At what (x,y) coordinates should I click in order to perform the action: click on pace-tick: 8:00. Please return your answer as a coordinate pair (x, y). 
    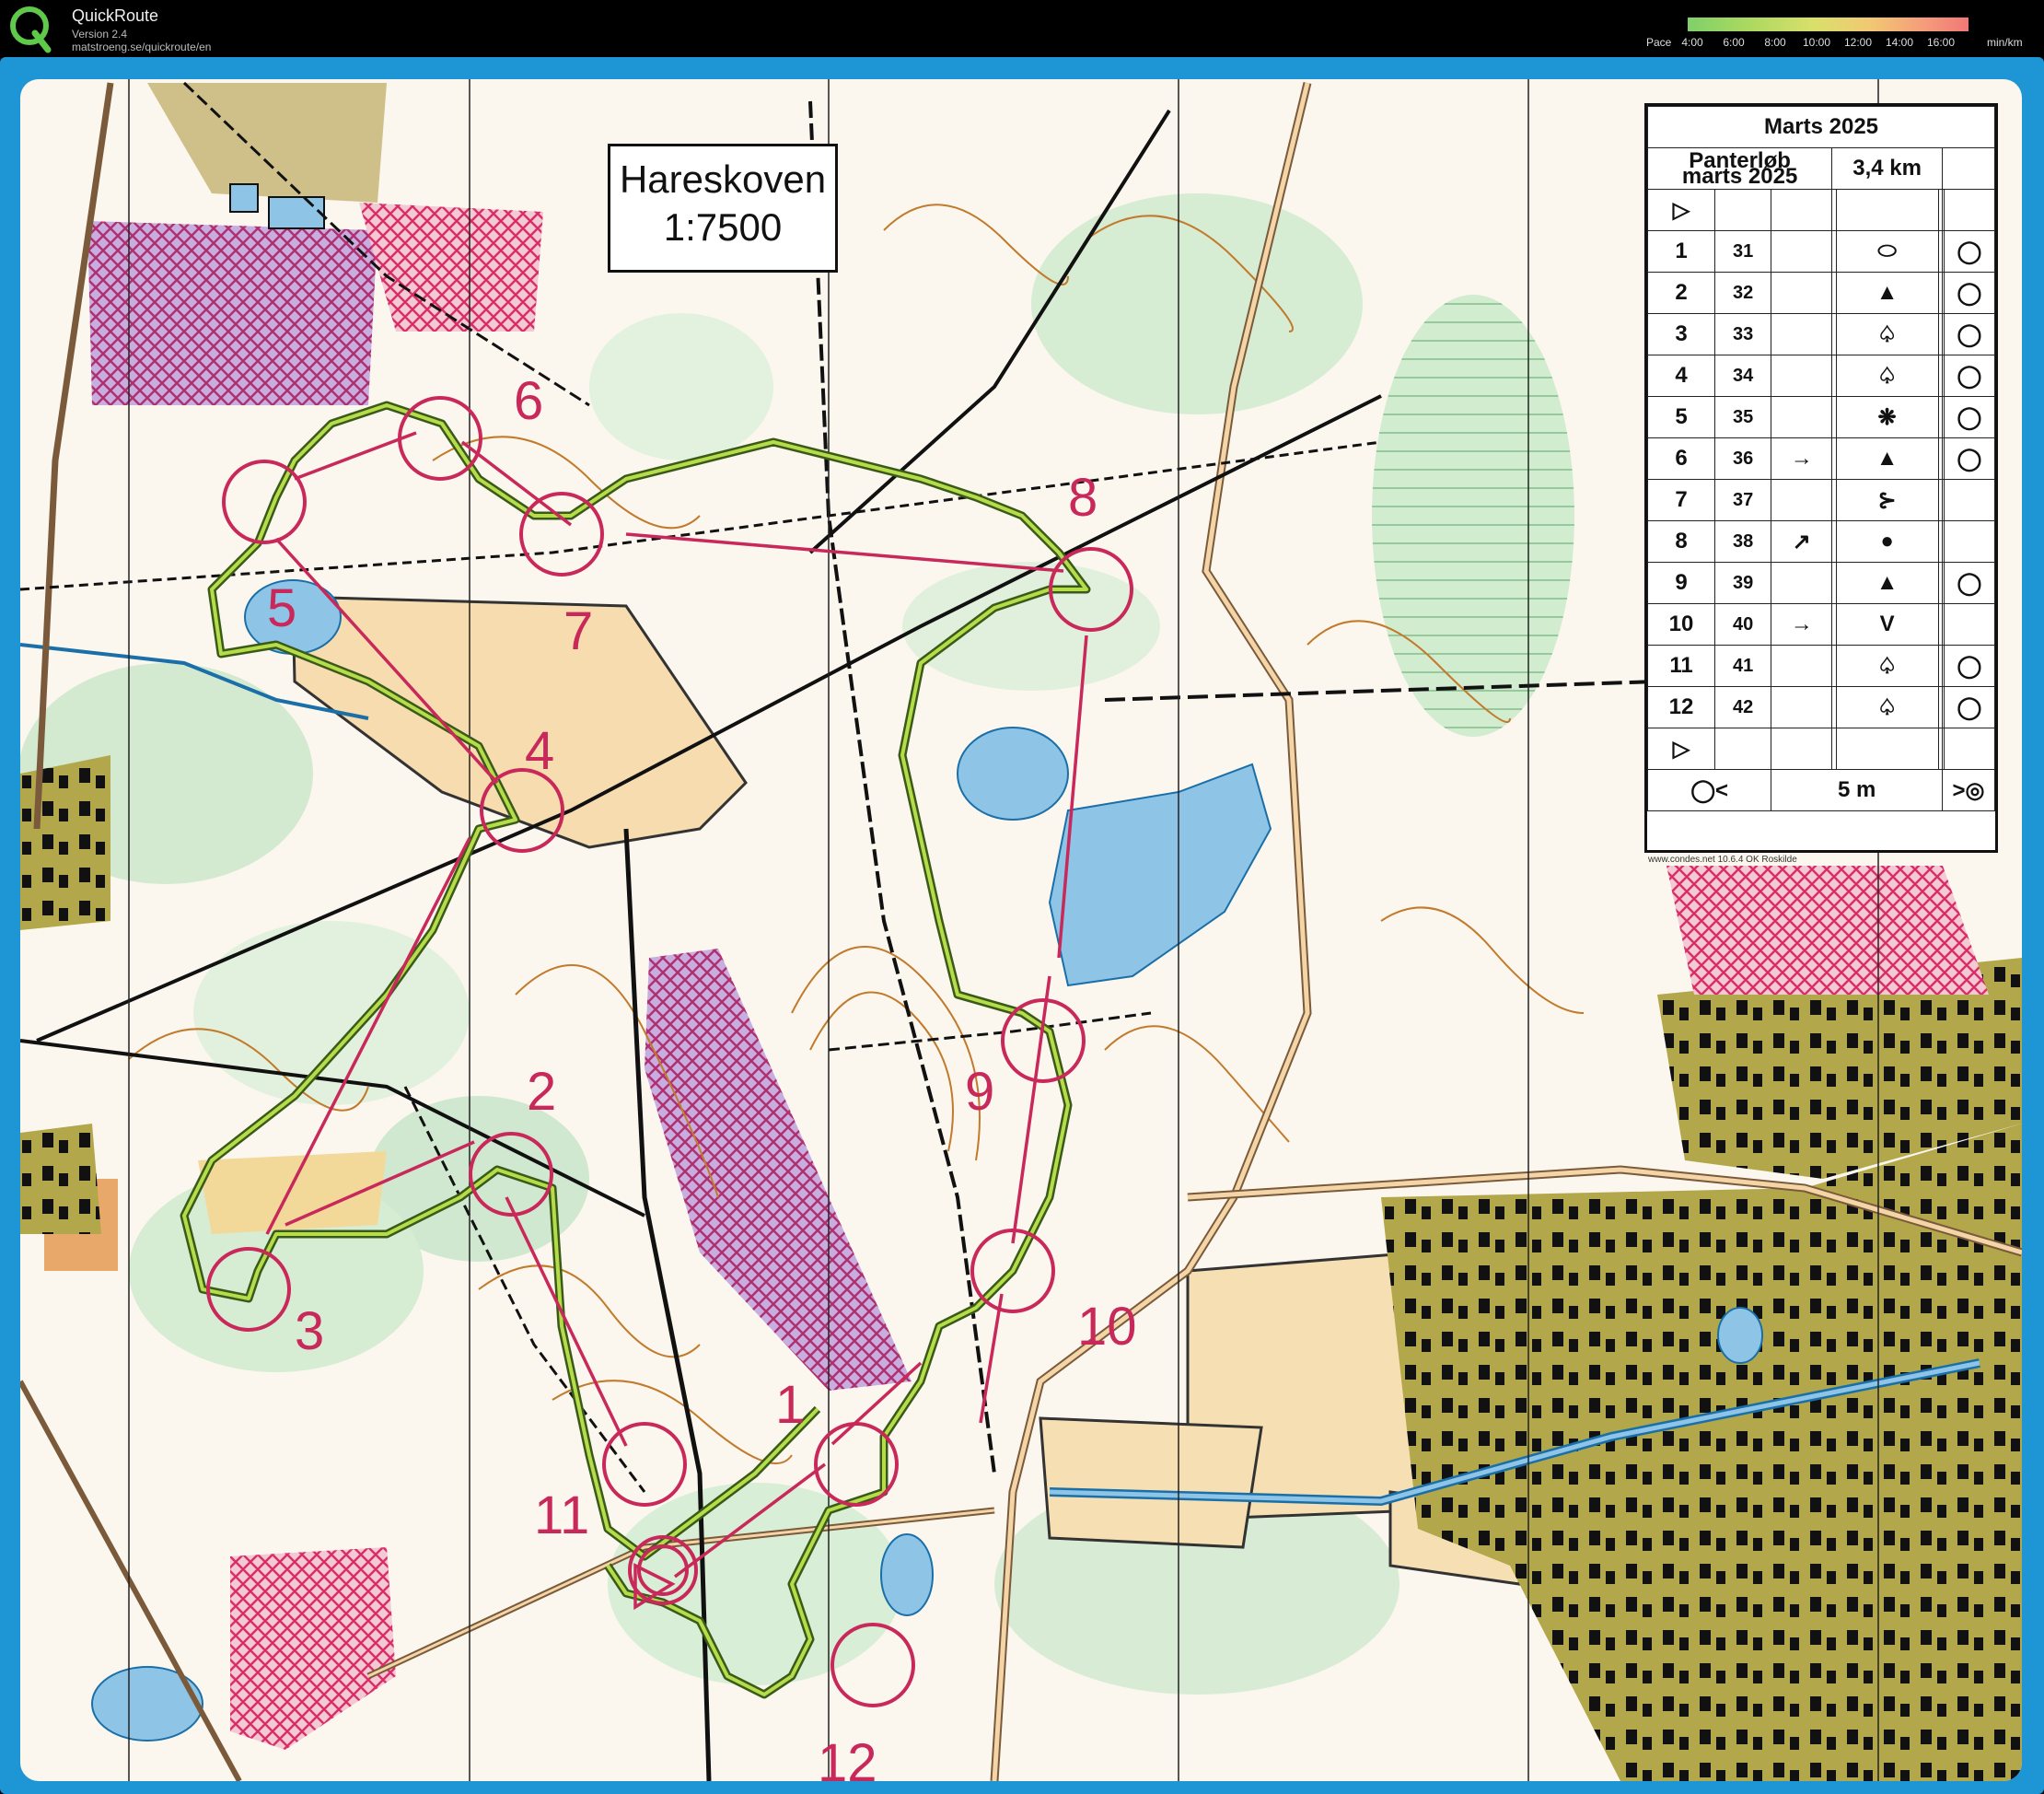
    Looking at the image, I should click on (1775, 42).